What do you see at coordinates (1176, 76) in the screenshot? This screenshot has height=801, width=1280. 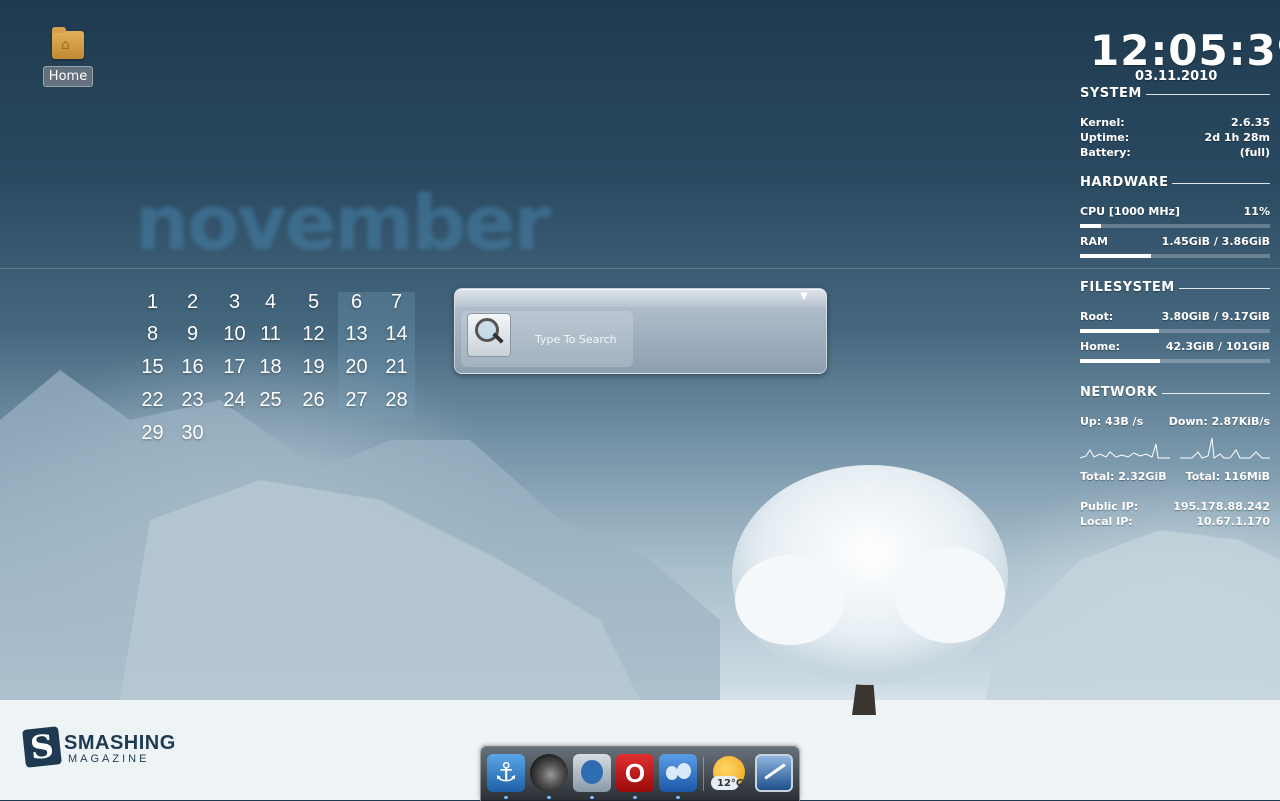 I see `clock-date: 03.11.2010` at bounding box center [1176, 76].